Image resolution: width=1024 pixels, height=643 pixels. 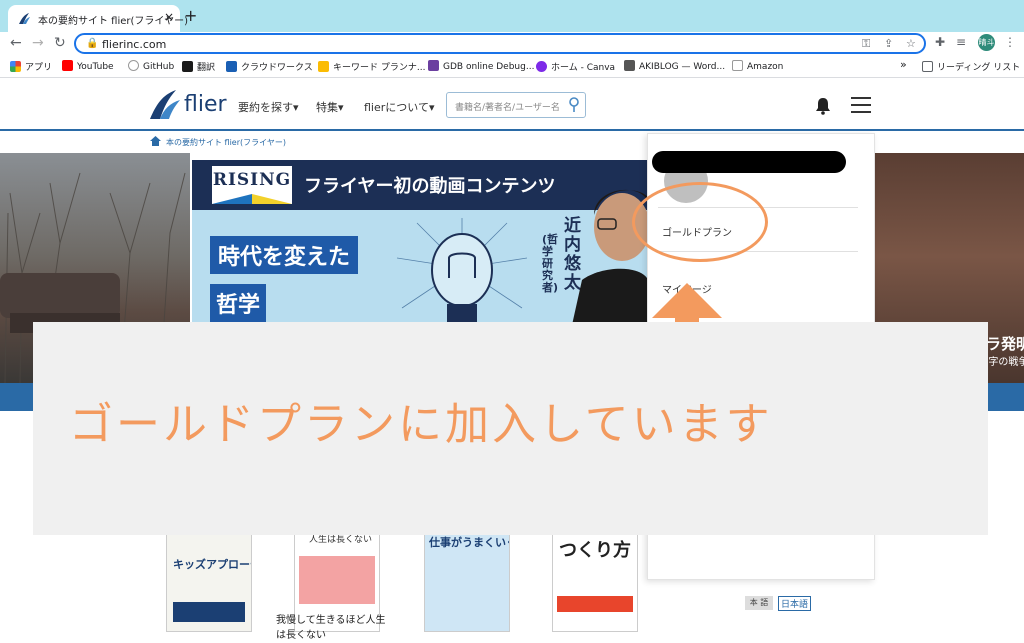 I want to click on amazon-icon, so click(x=737, y=65).